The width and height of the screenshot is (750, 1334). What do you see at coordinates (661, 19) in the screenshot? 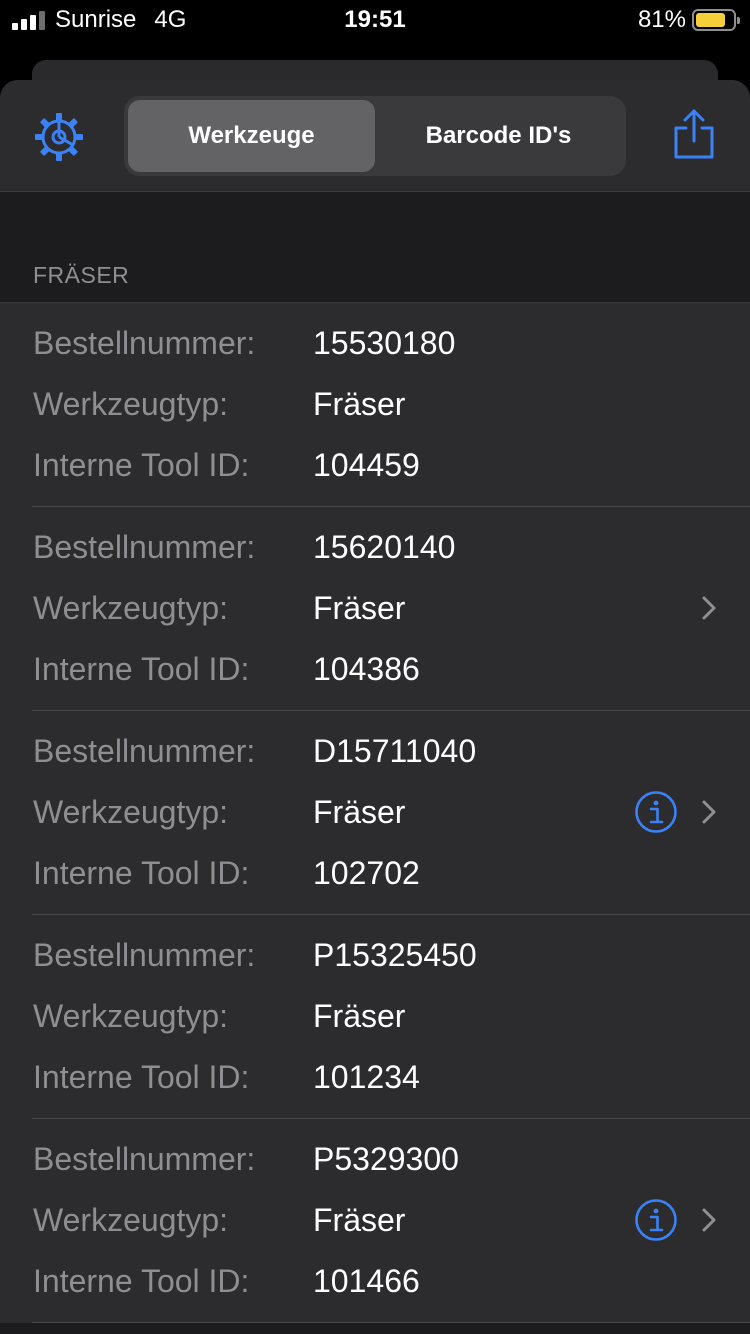
I see `battery-percent: 81%` at bounding box center [661, 19].